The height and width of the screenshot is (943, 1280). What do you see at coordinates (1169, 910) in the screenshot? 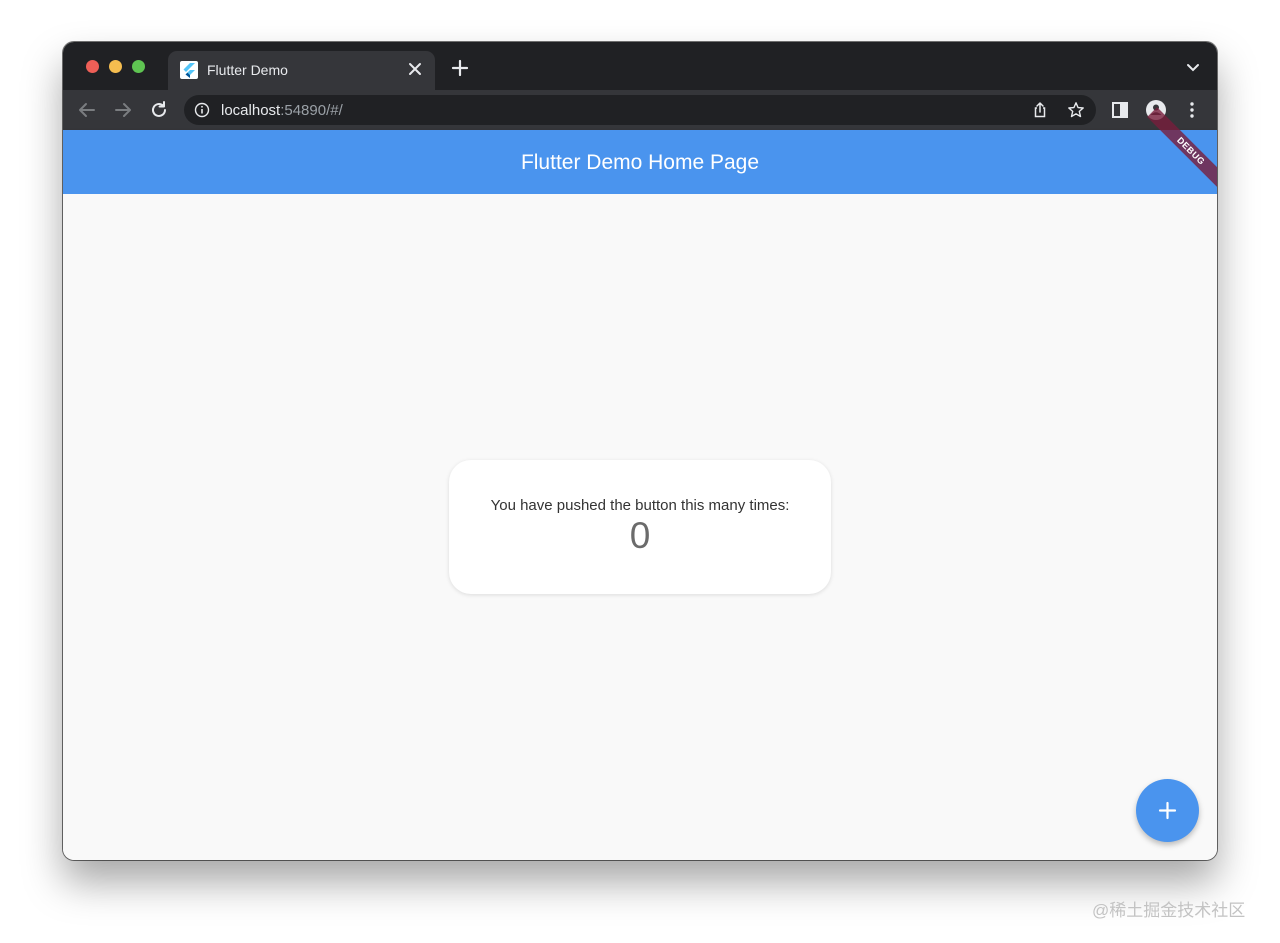
I see `watermark: @稀土掘金技术社区` at bounding box center [1169, 910].